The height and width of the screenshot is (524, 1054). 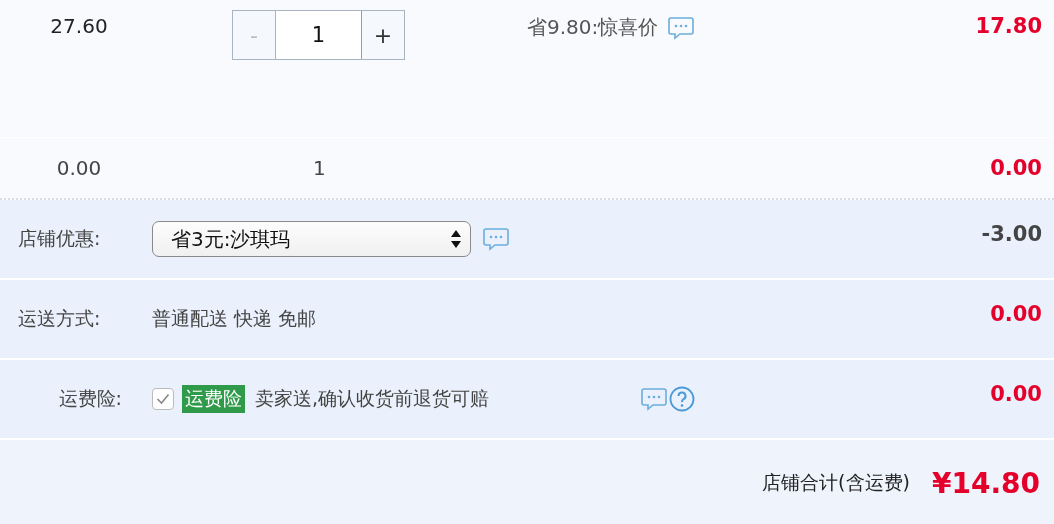 I want to click on promotion-text: 省9.80:惊喜价, so click(x=593, y=27).